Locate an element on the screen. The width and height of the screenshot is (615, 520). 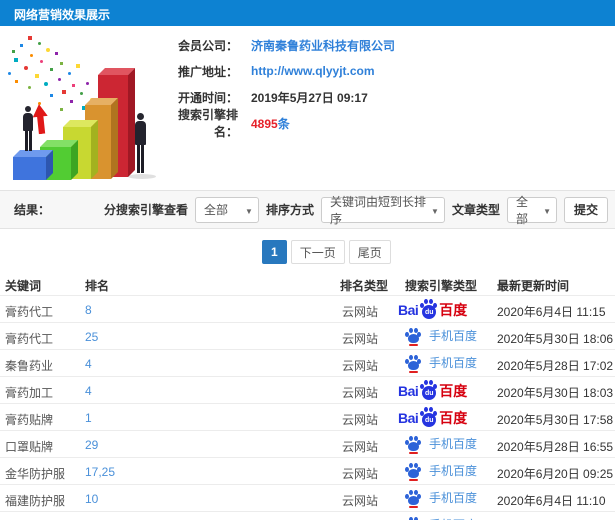
table-row: 口罩贴牌 29 云网站 手机百度 2020年5月28日 16:55 is located at coordinates (307, 444).